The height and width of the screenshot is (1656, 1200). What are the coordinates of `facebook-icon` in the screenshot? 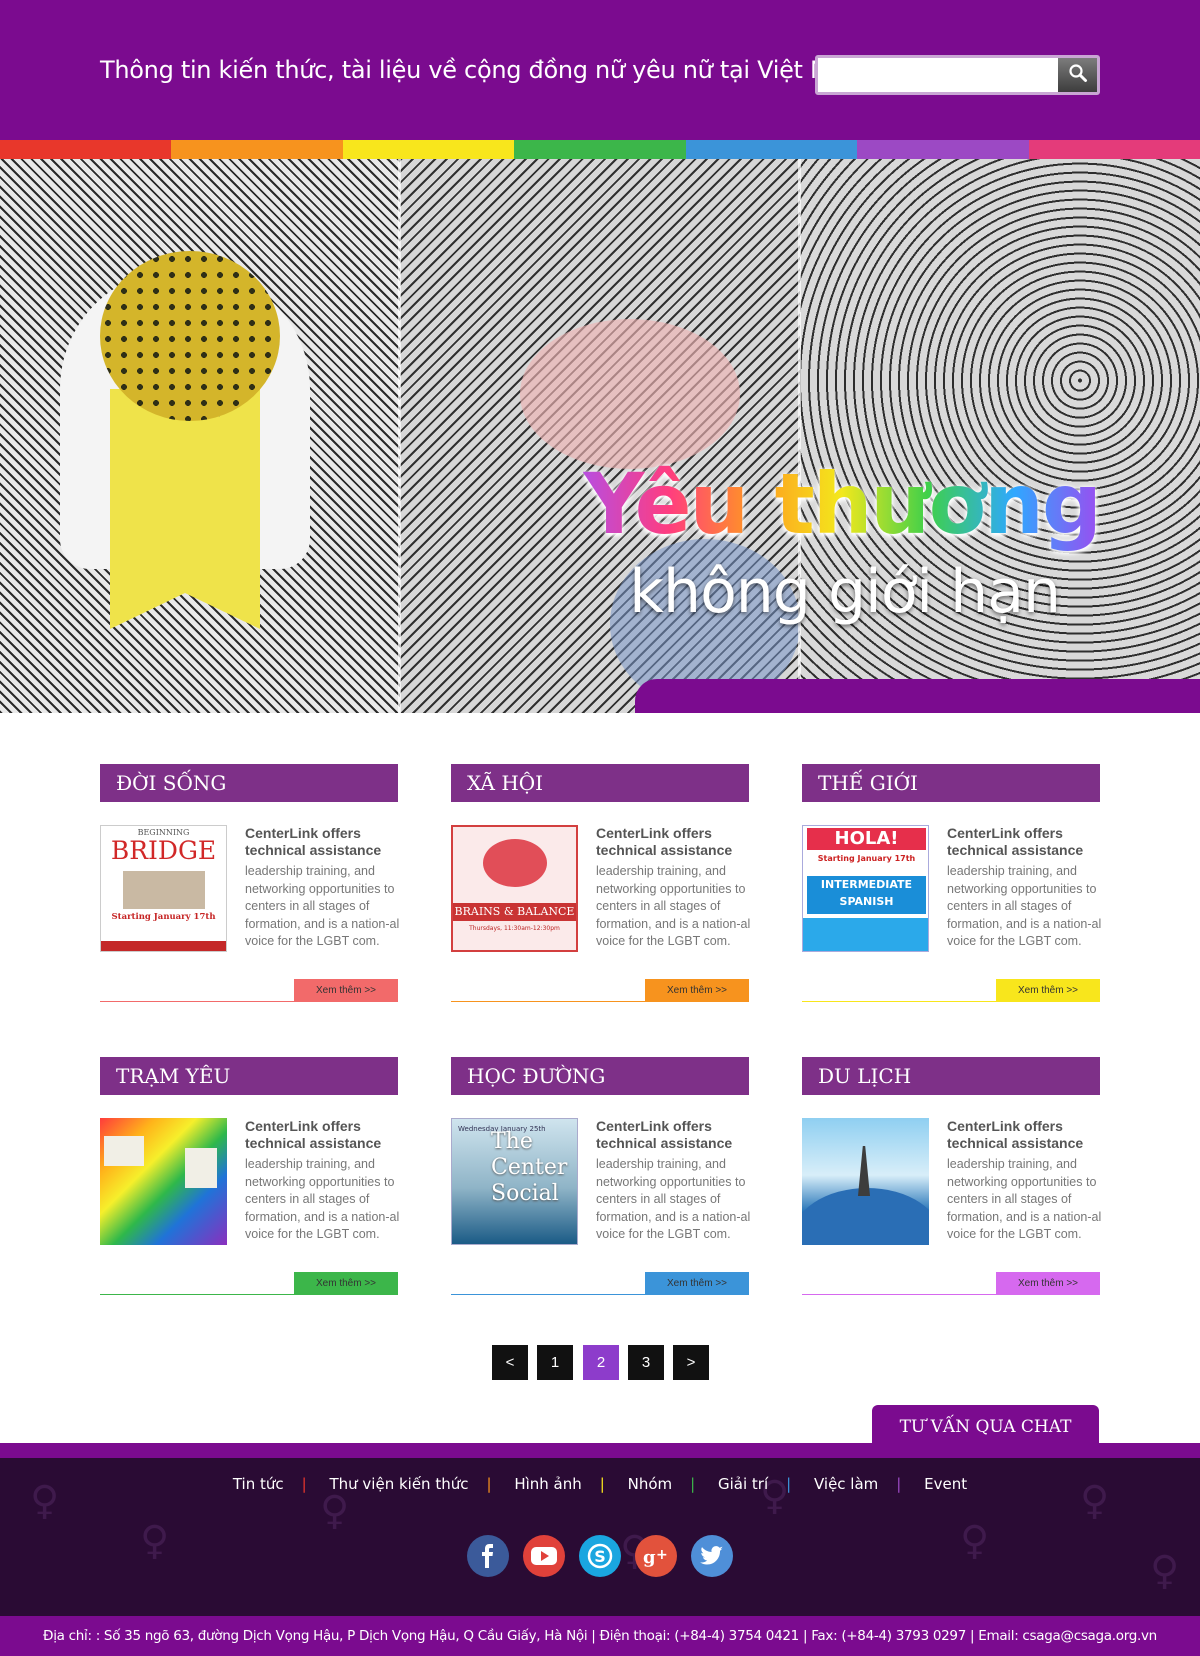 It's located at (488, 1556).